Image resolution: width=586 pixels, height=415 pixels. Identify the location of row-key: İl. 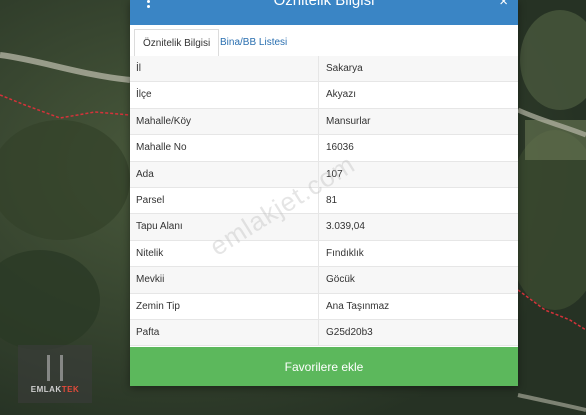
(224, 69).